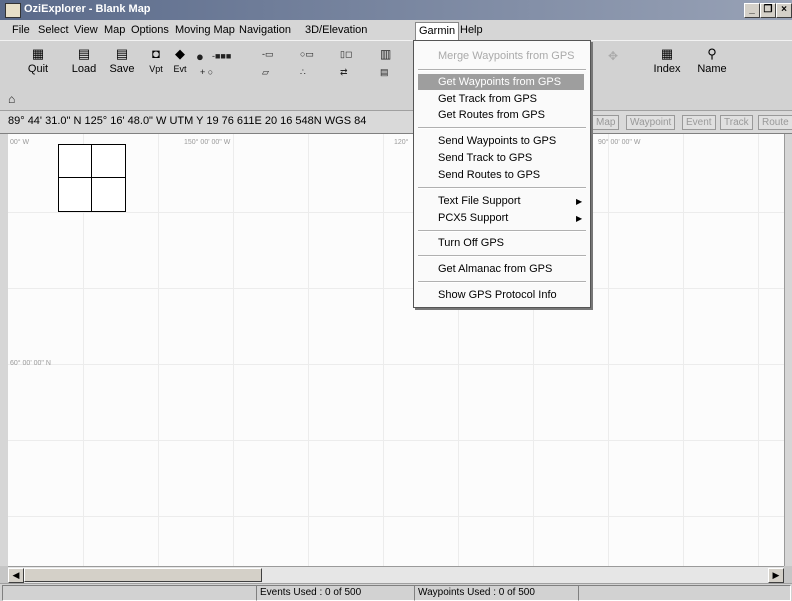 The image size is (792, 601). Describe the element at coordinates (485, 158) in the screenshot. I see `menu-item-send-track: Send Track to GPS` at that location.